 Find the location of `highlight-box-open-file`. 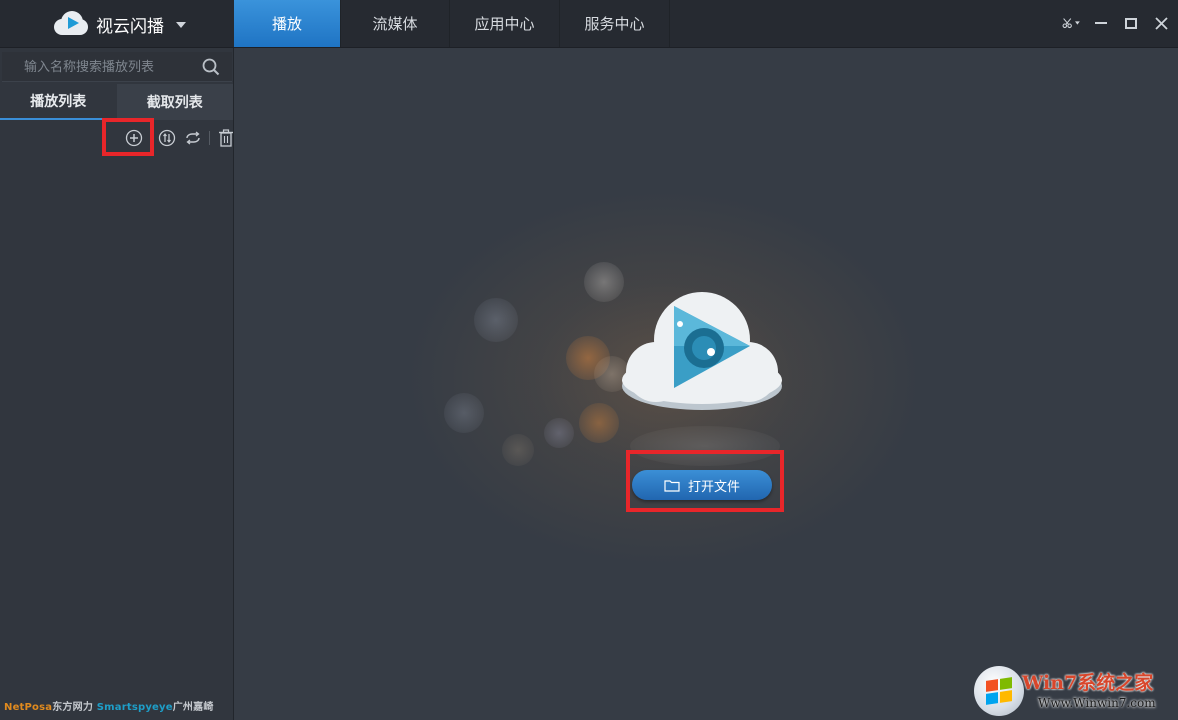

highlight-box-open-file is located at coordinates (705, 481).